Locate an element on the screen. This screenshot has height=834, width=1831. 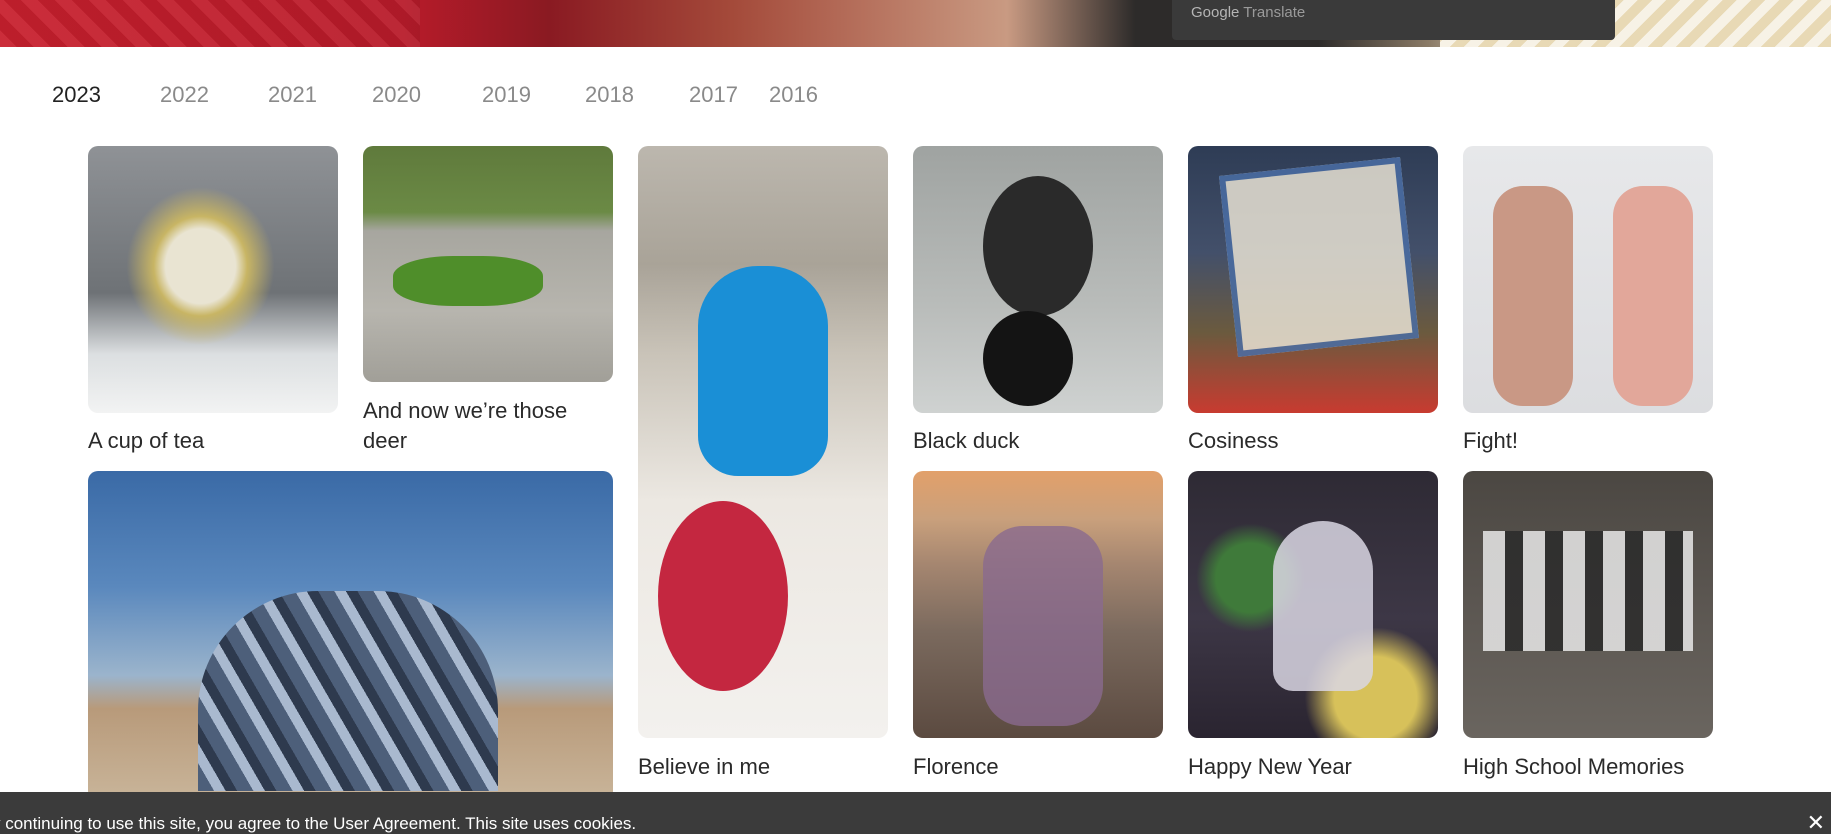
gallery-image-mirror-dress is located at coordinates (350, 636).